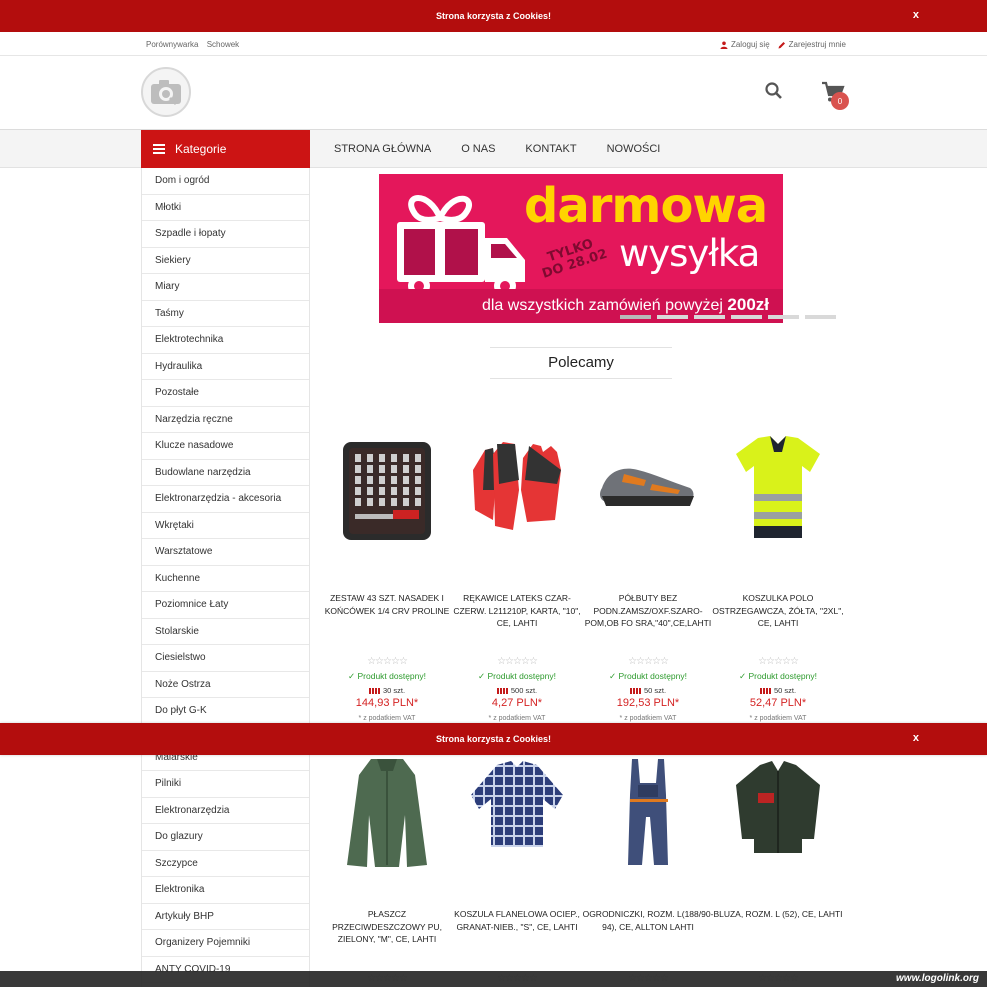 This screenshot has height=987, width=987. What do you see at coordinates (648, 703) in the screenshot?
I see `product-price: 192,53 PLN*` at bounding box center [648, 703].